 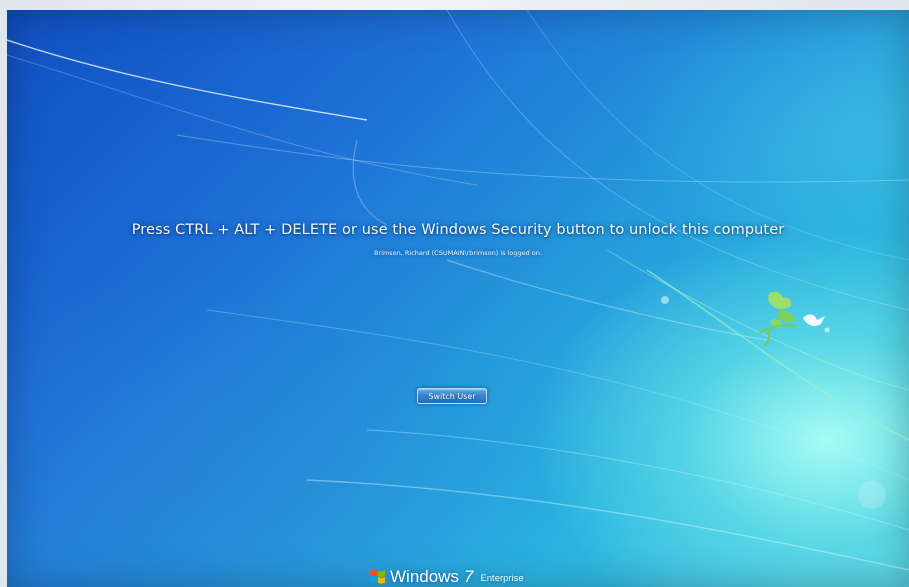 I want to click on bird-icon, so click(x=791, y=319).